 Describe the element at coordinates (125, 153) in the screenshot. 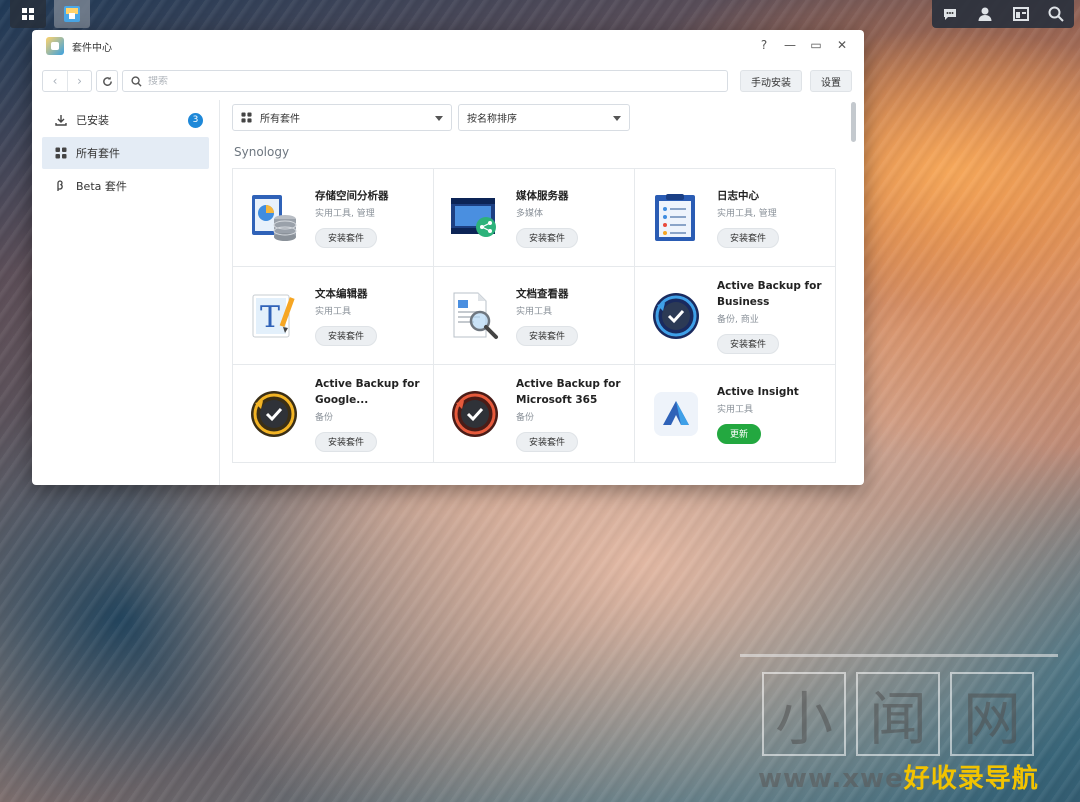

I see `sidebar-item-all-packages: 所有套件` at that location.